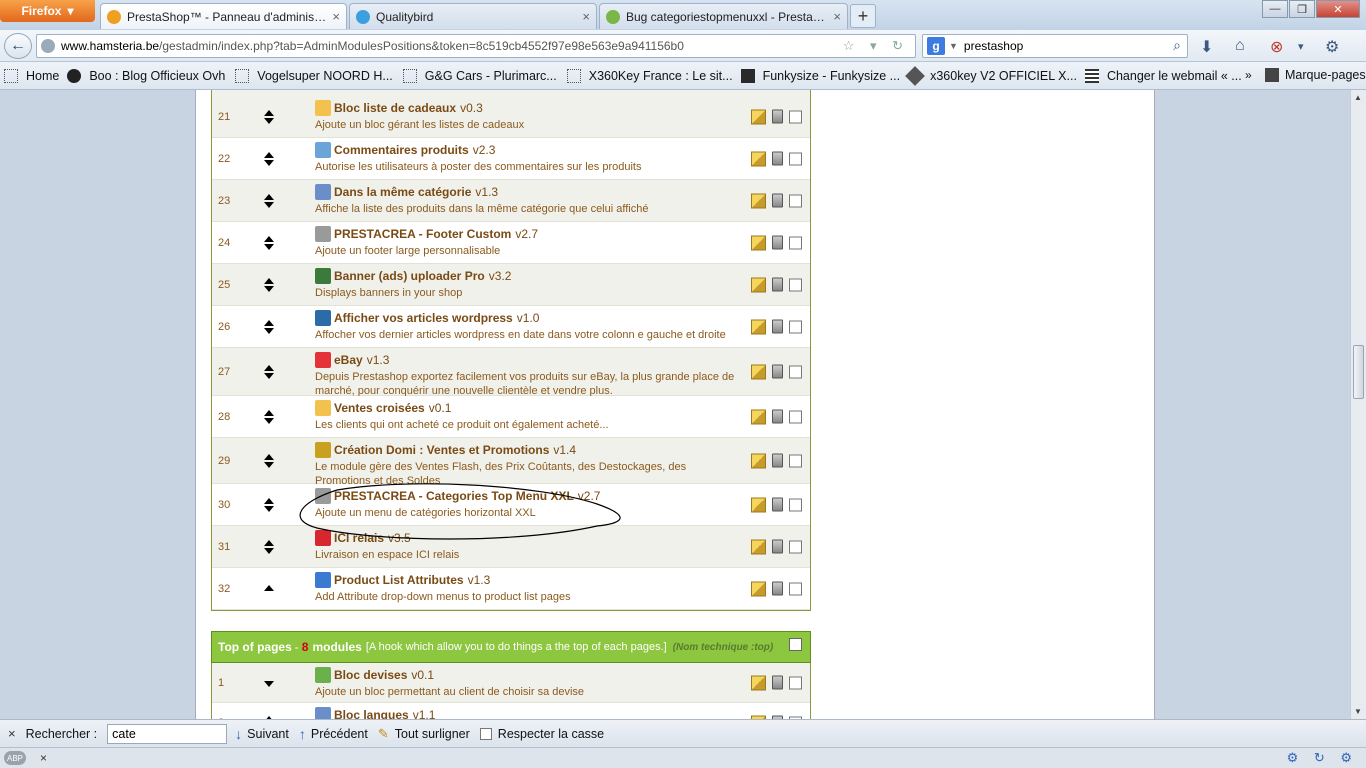 This screenshot has height=768, width=1366. What do you see at coordinates (15, 758) in the screenshot?
I see `adblock-plus-icon: ABP` at bounding box center [15, 758].